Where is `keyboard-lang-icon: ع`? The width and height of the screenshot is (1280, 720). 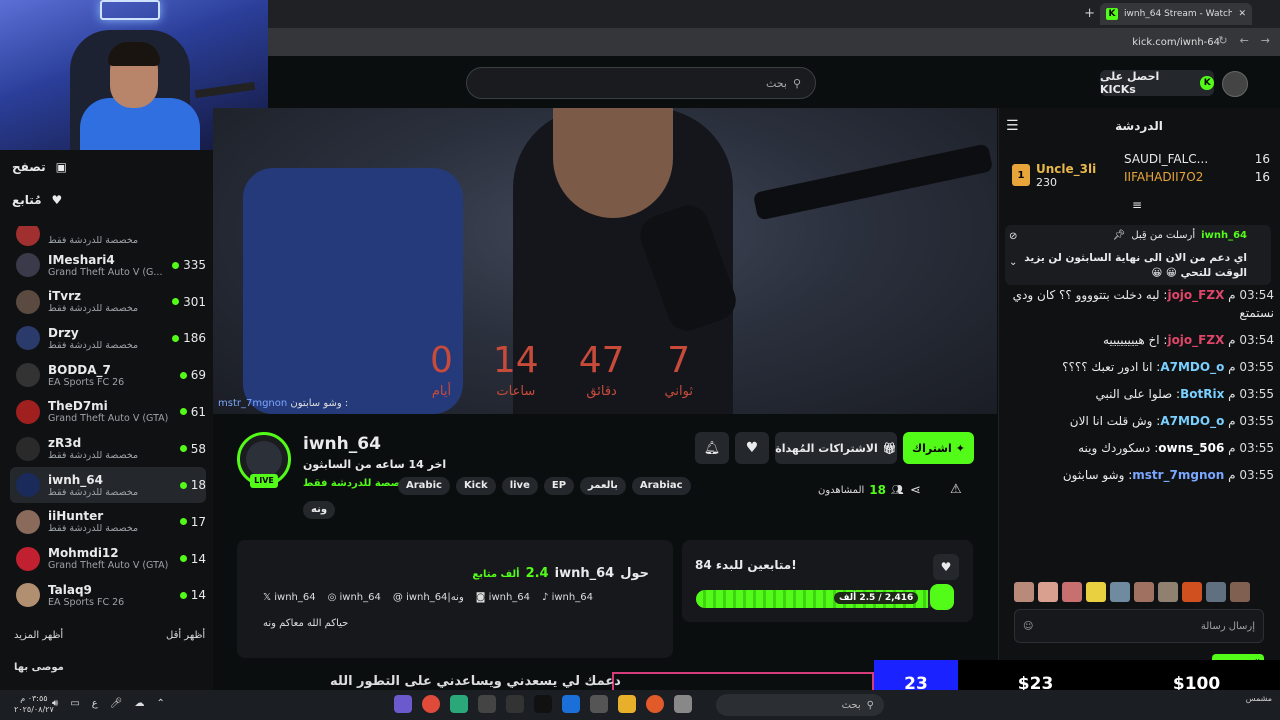 keyboard-lang-icon: ع is located at coordinates (95, 703).